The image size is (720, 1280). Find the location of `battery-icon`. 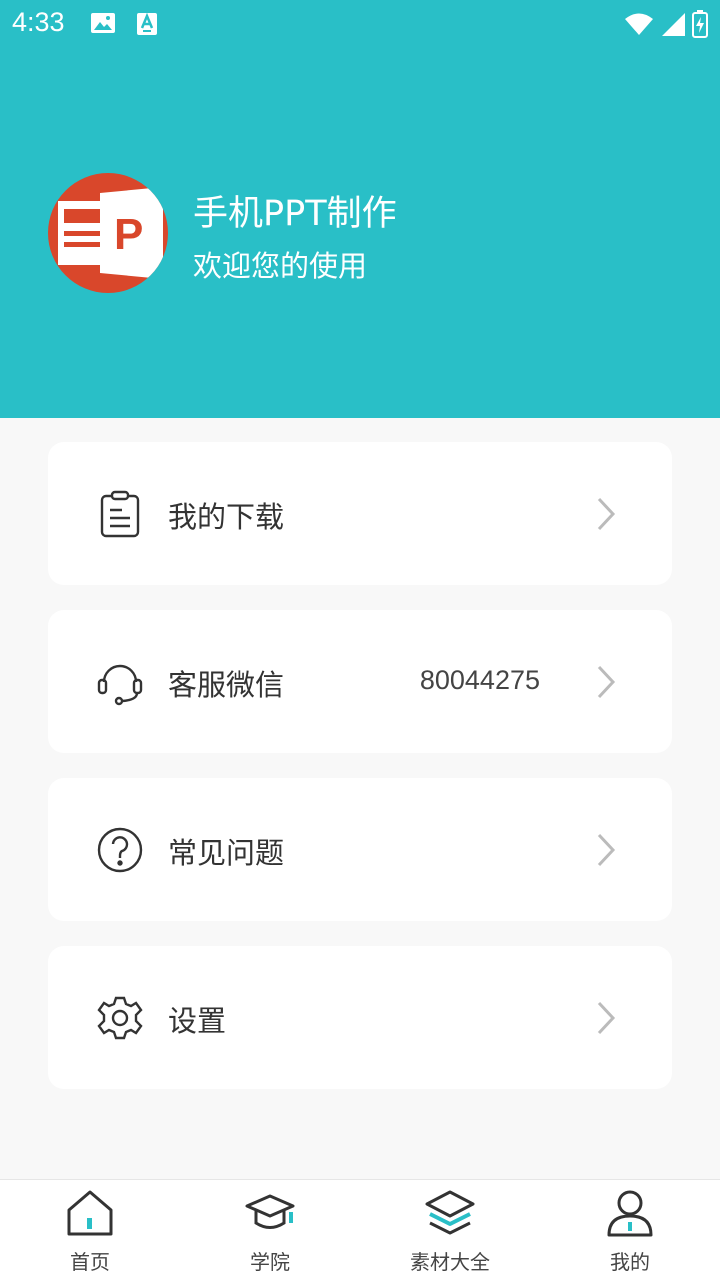

battery-icon is located at coordinates (700, 26).